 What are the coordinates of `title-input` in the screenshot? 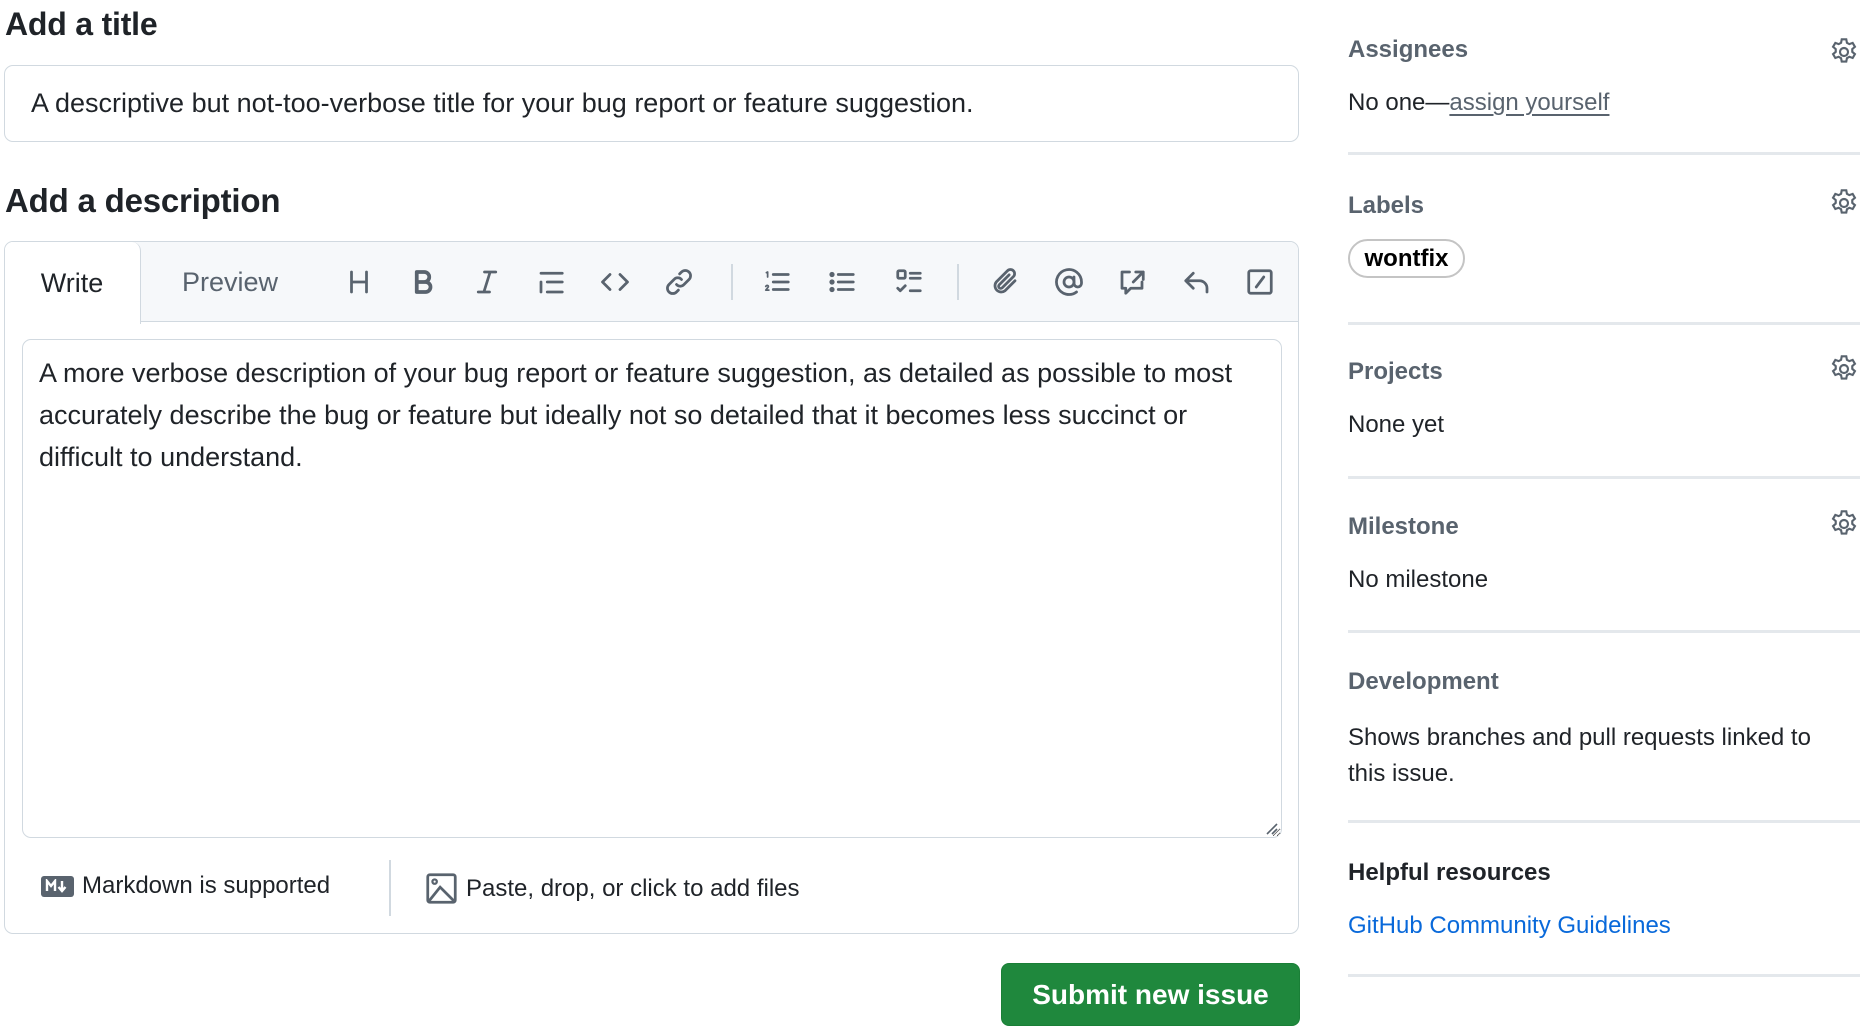 It's located at (651, 103).